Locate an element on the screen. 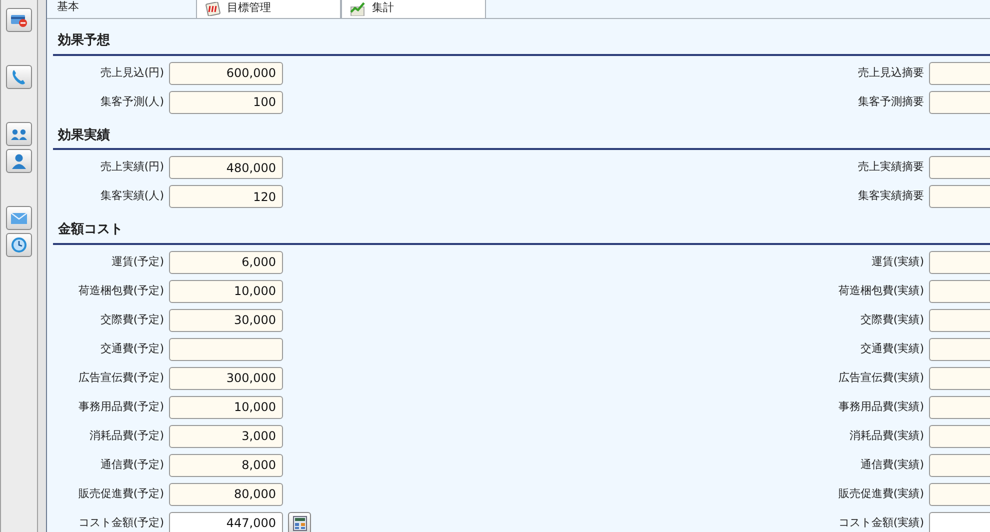  input-field: 300,000 is located at coordinates (226, 378).